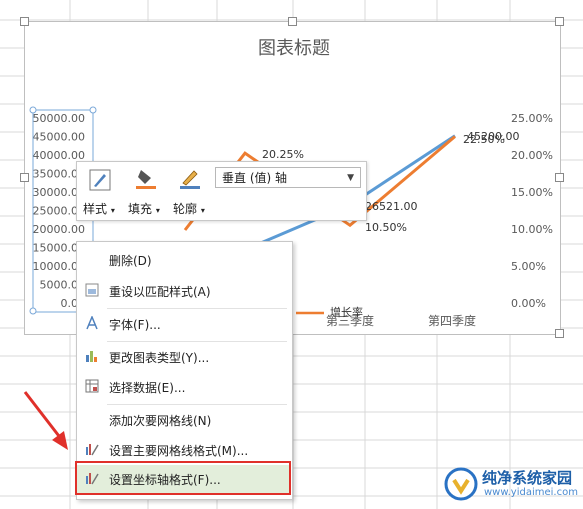 The image size is (583, 509). I want to click on outline-button: 轮廓 ▾, so click(189, 208).